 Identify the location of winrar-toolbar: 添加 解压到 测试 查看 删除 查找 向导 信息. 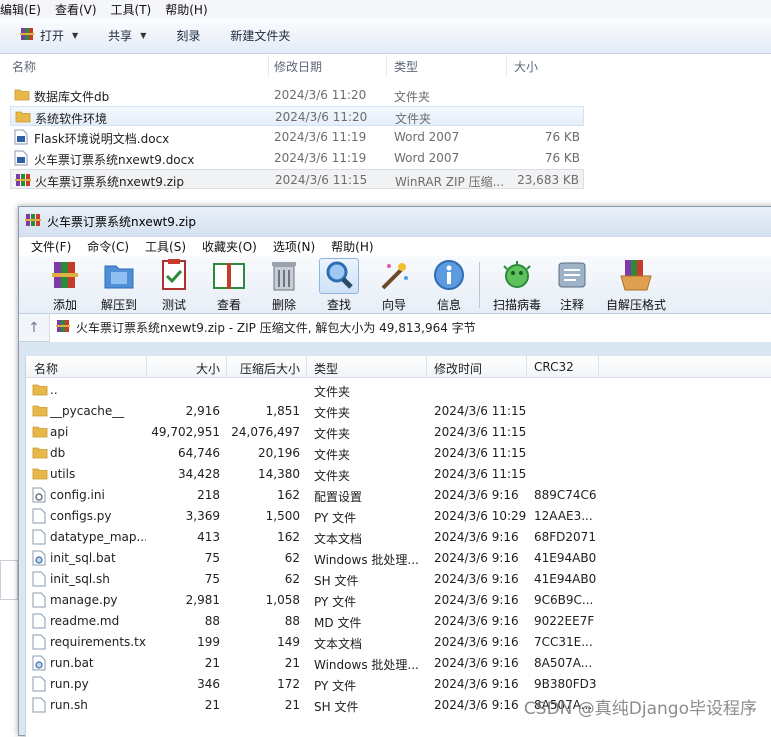
(395, 285).